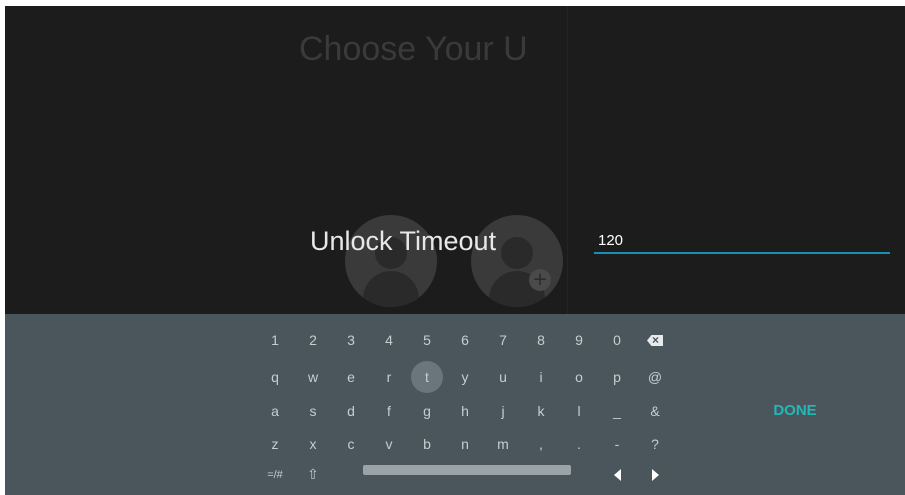 This screenshot has width=905, height=495. Describe the element at coordinates (427, 411) in the screenshot. I see `key-g: g` at that location.